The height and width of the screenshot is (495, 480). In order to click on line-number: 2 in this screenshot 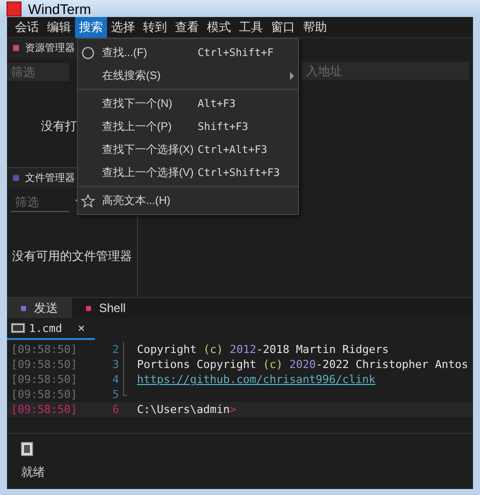, I will do `click(115, 349)`.